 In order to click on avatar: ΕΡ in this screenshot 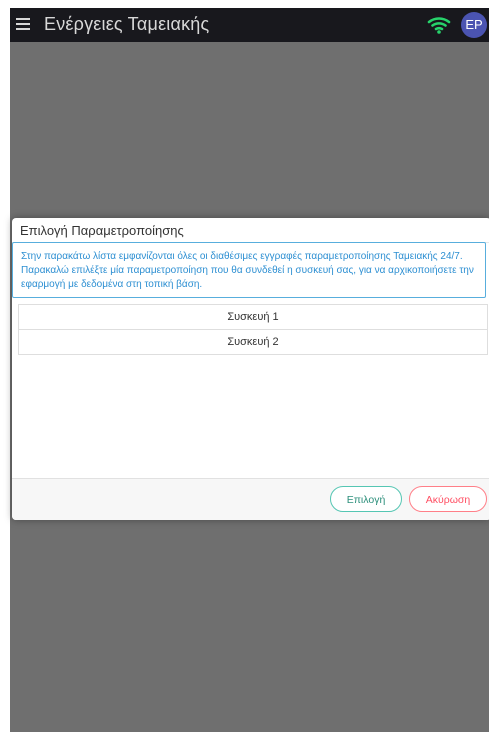, I will do `click(474, 25)`.